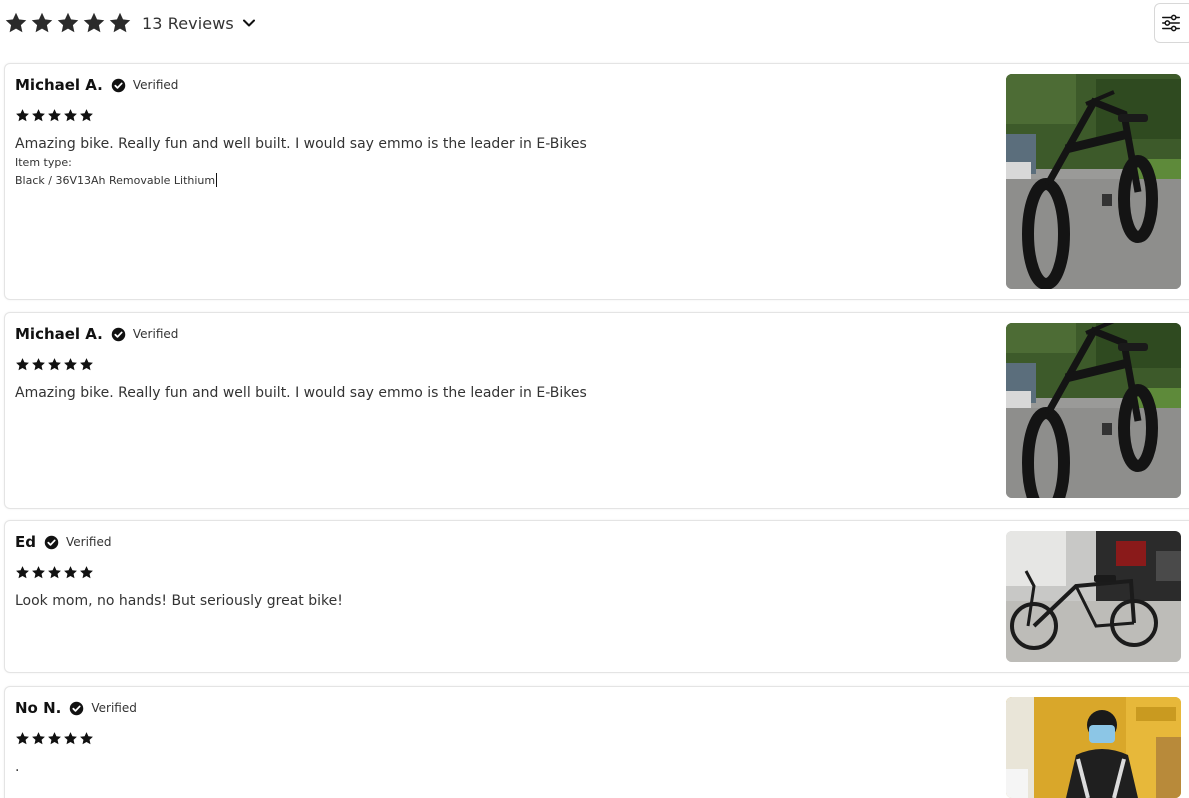  What do you see at coordinates (17, 767) in the screenshot?
I see `review-text: .` at bounding box center [17, 767].